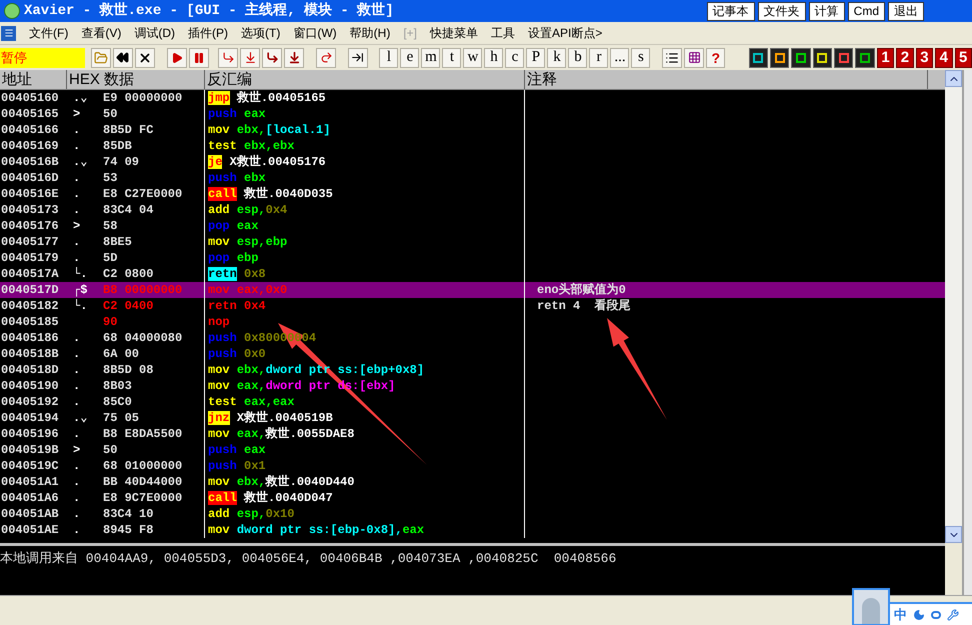  What do you see at coordinates (936, 615) in the screenshot?
I see `punctuation-icon` at bounding box center [936, 615].